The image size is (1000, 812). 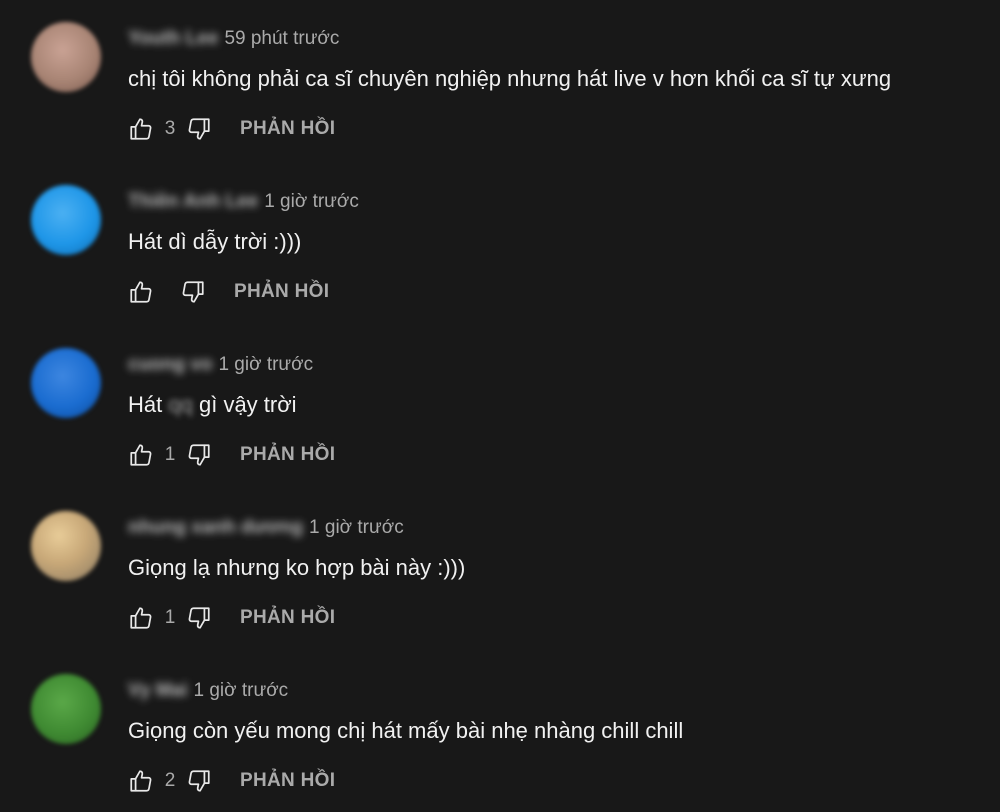 What do you see at coordinates (297, 567) in the screenshot?
I see `comment-text: Giọng lạ nhưng ko hợp bài này :)))` at bounding box center [297, 567].